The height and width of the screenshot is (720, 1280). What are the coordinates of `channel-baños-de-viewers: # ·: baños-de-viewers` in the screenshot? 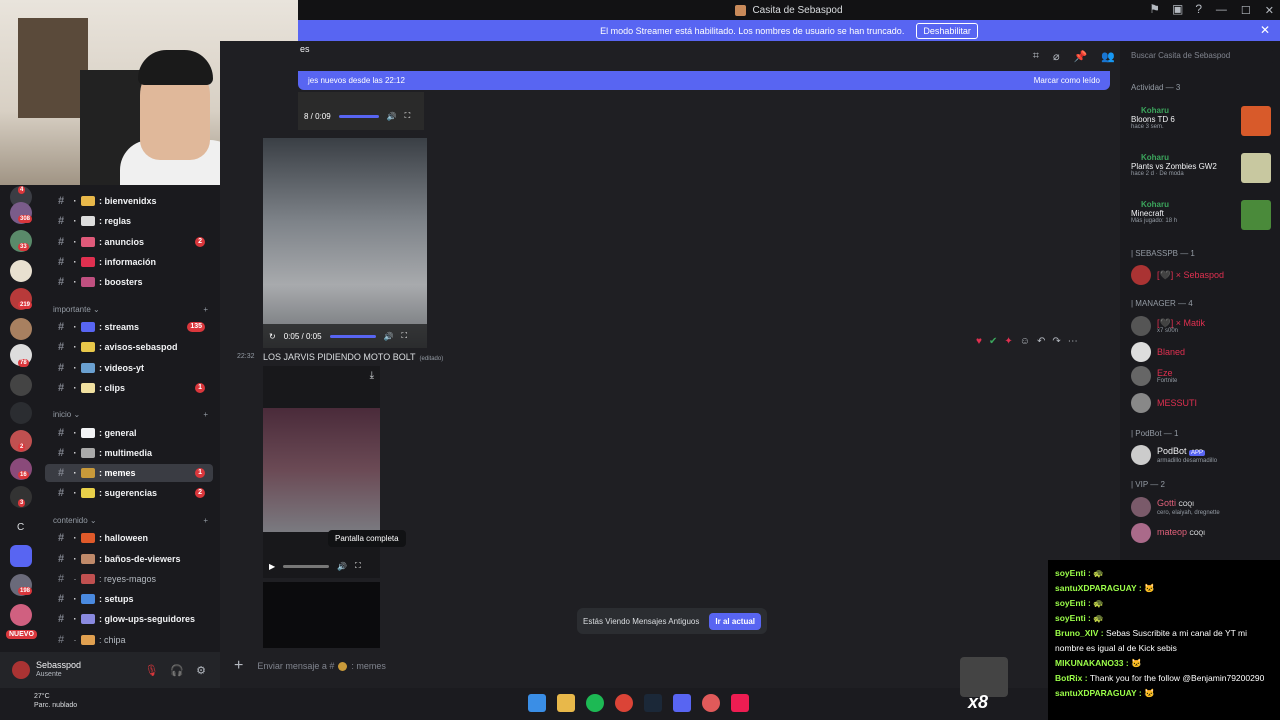 It's located at (129, 559).